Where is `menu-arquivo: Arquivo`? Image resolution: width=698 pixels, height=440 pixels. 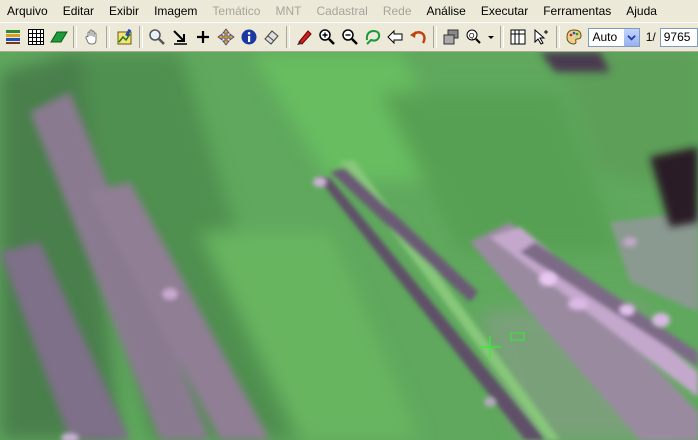 menu-arquivo: Arquivo is located at coordinates (28, 11).